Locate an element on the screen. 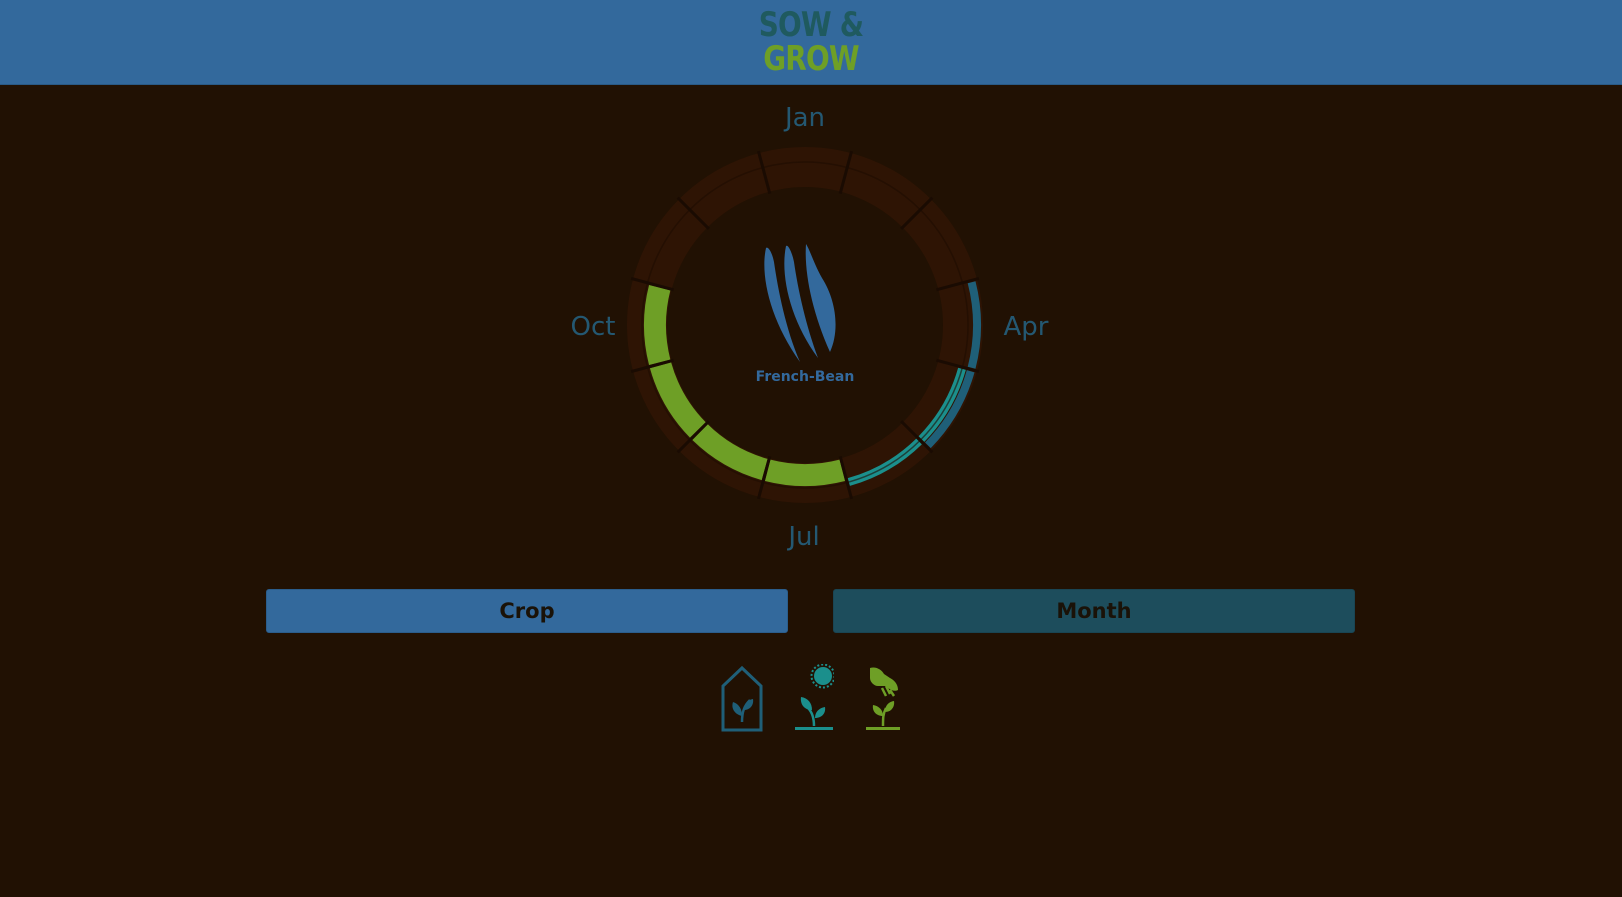  month-label-jan: Jan is located at coordinates (805, 118).